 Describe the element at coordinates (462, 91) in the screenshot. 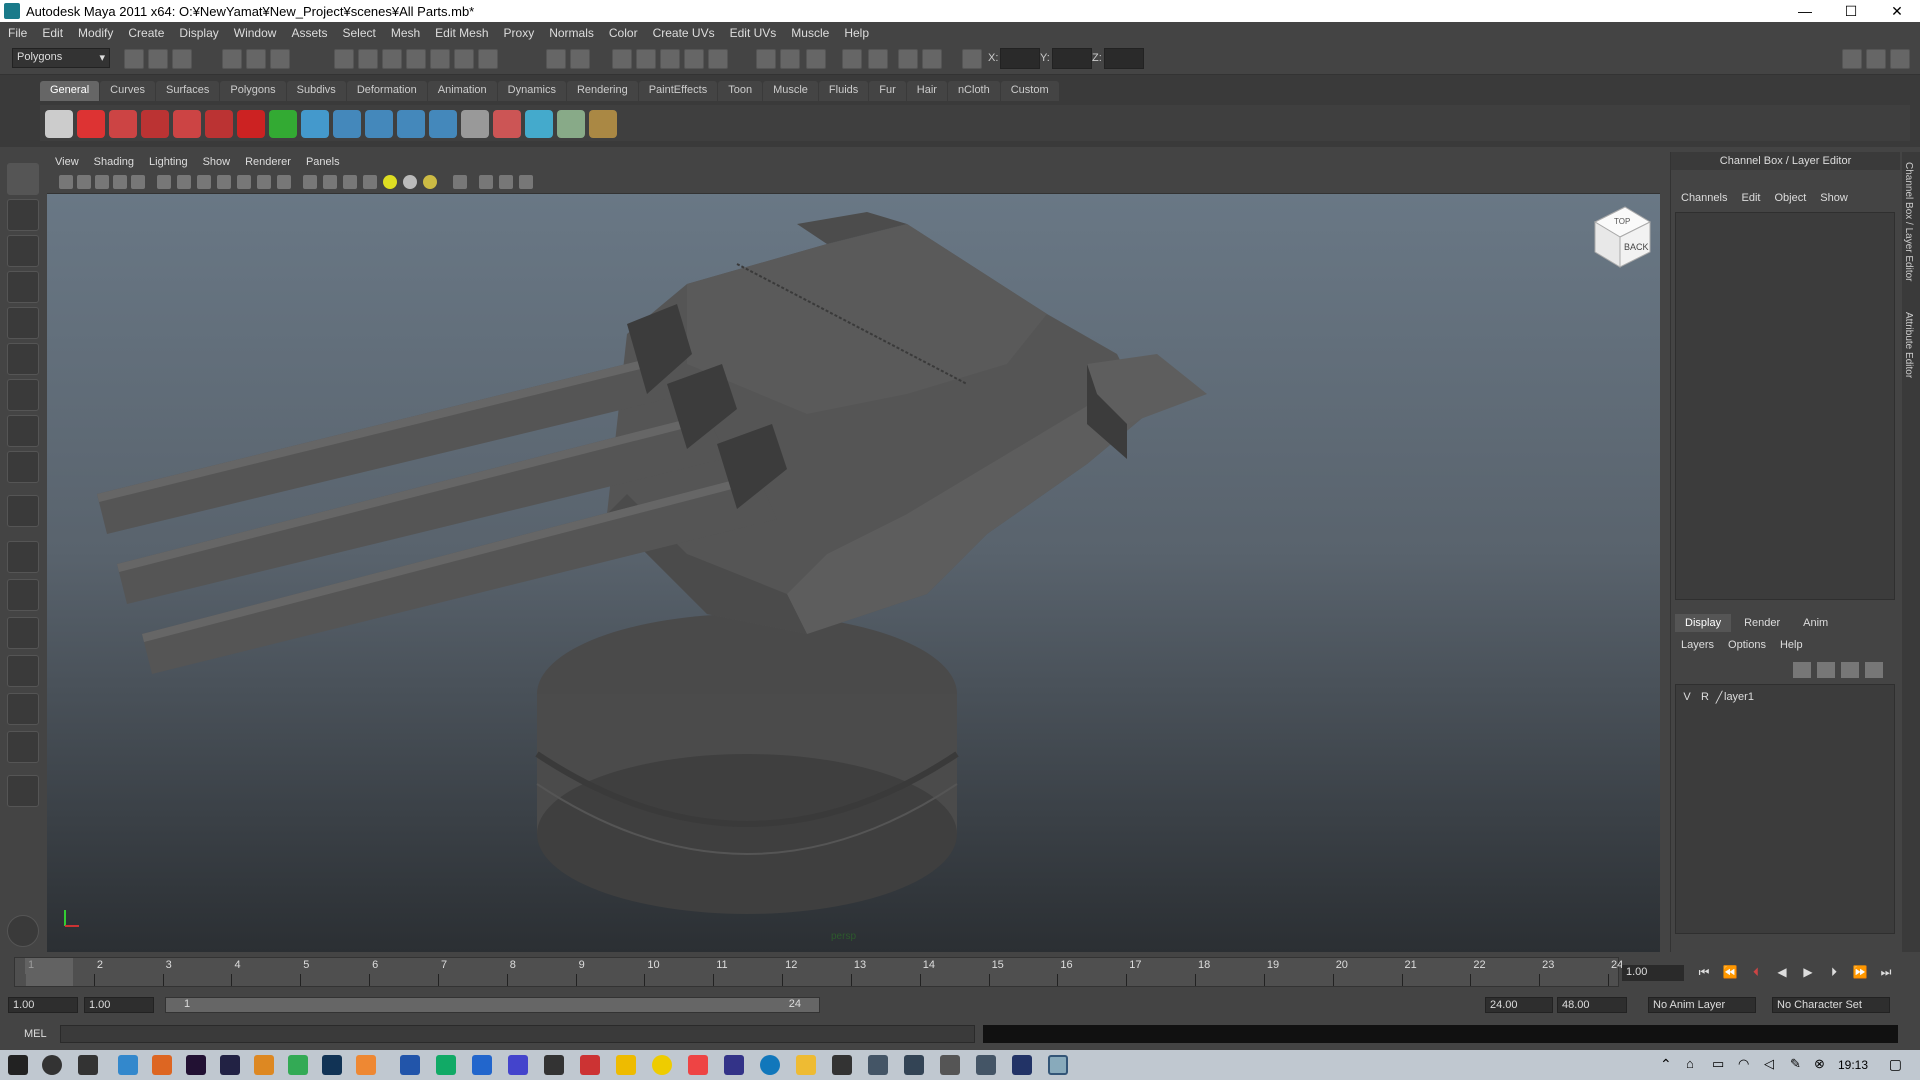

I see `shelf-tab-animation: Animation` at that location.